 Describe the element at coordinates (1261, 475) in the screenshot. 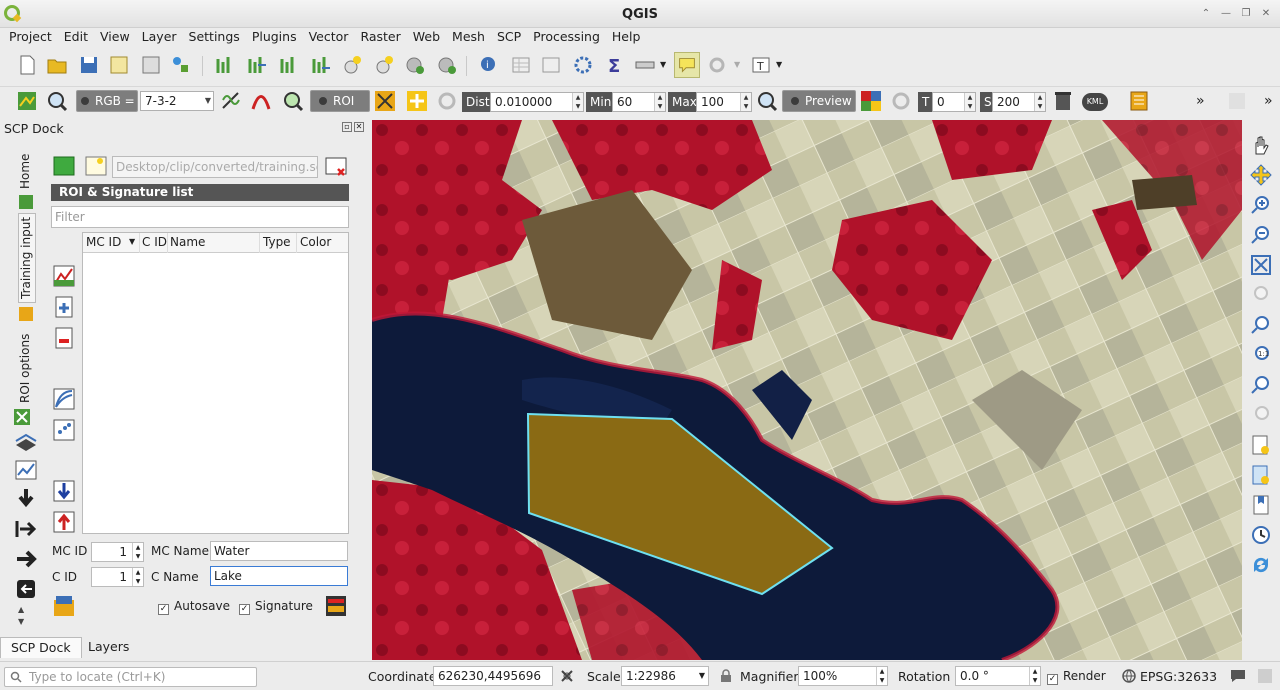

I see `new-3d-view-icon` at that location.